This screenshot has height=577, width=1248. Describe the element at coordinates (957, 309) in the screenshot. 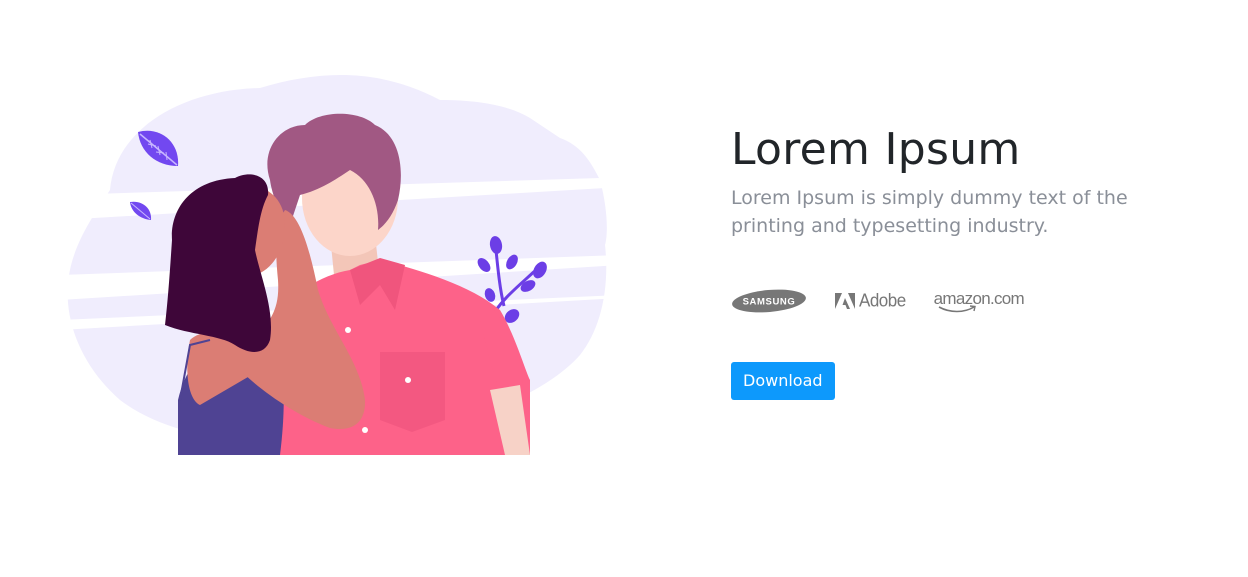

I see `amazon-smile-icon` at that location.